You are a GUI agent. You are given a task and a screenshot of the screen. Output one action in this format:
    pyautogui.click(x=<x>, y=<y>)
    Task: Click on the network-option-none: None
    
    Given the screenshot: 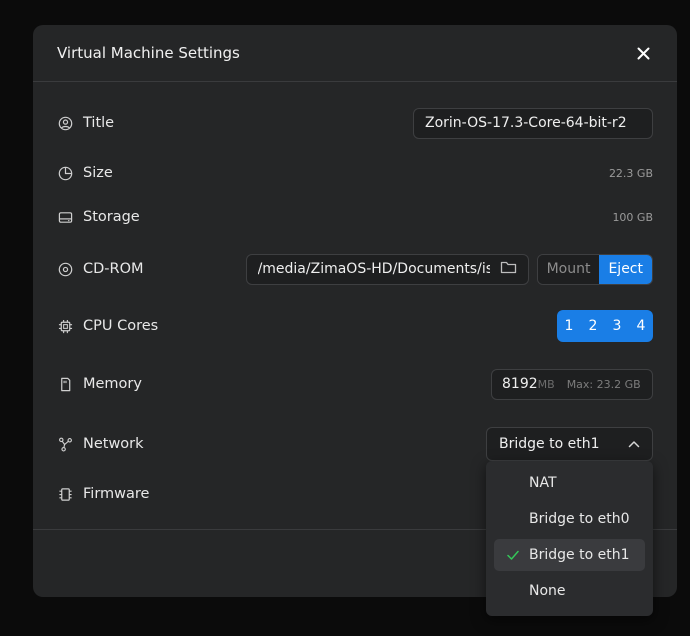 What is the action you would take?
    pyautogui.click(x=569, y=591)
    